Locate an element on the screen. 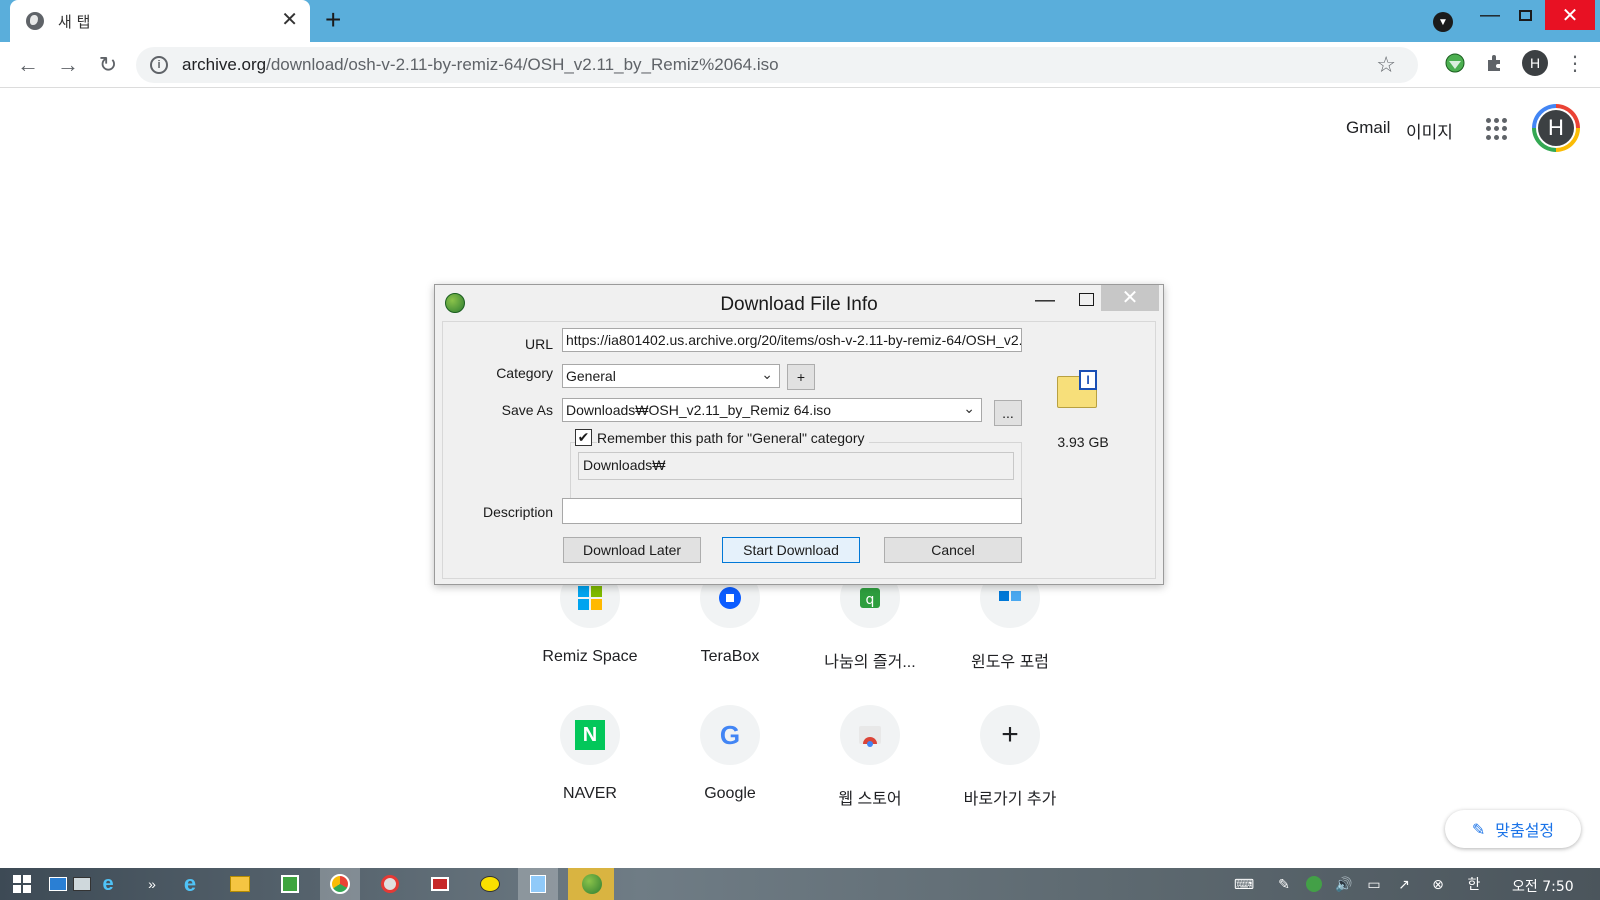 The height and width of the screenshot is (900, 1600). notepad-icon is located at coordinates (538, 884).